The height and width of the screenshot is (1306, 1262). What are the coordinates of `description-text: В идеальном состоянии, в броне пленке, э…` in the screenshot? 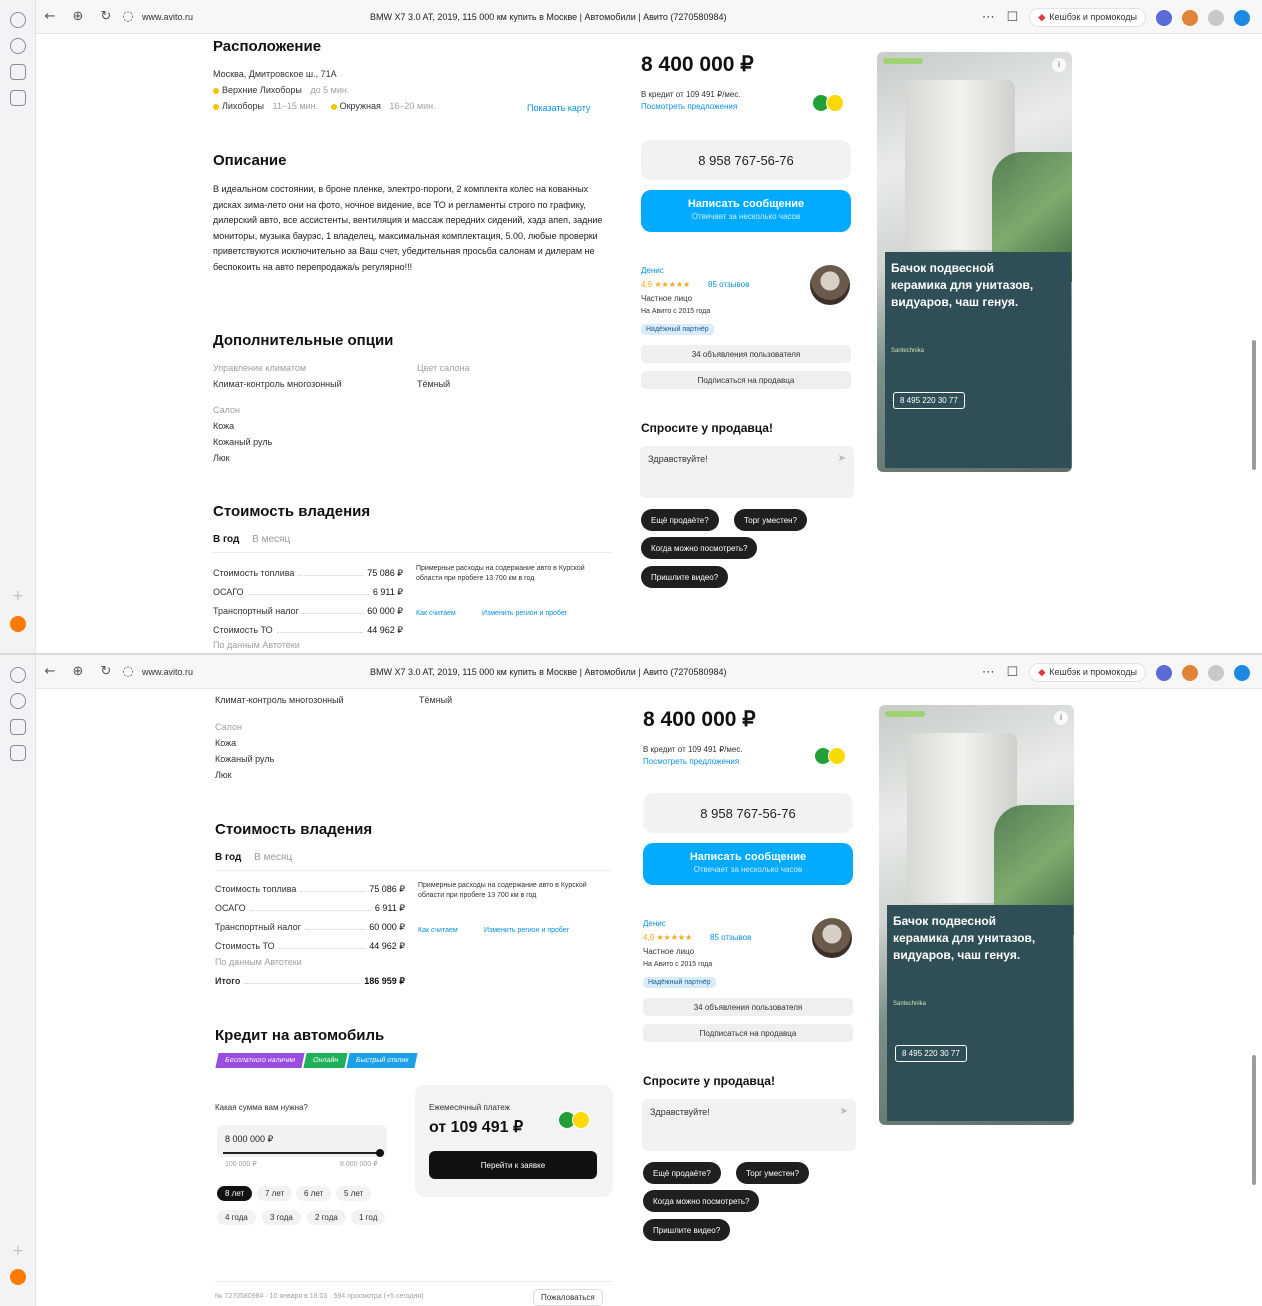 It's located at (408, 228).